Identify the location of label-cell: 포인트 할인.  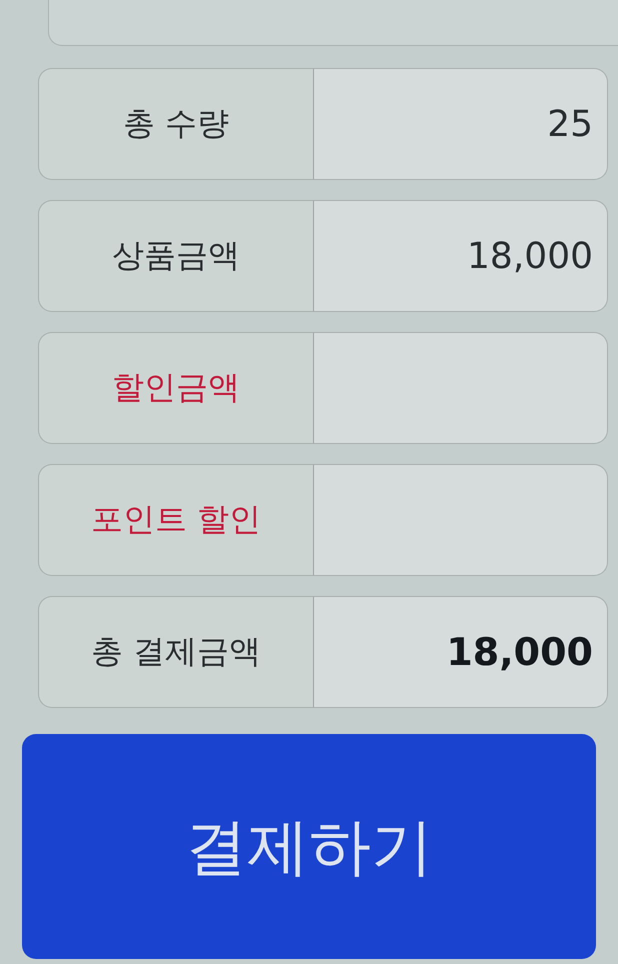
(176, 520).